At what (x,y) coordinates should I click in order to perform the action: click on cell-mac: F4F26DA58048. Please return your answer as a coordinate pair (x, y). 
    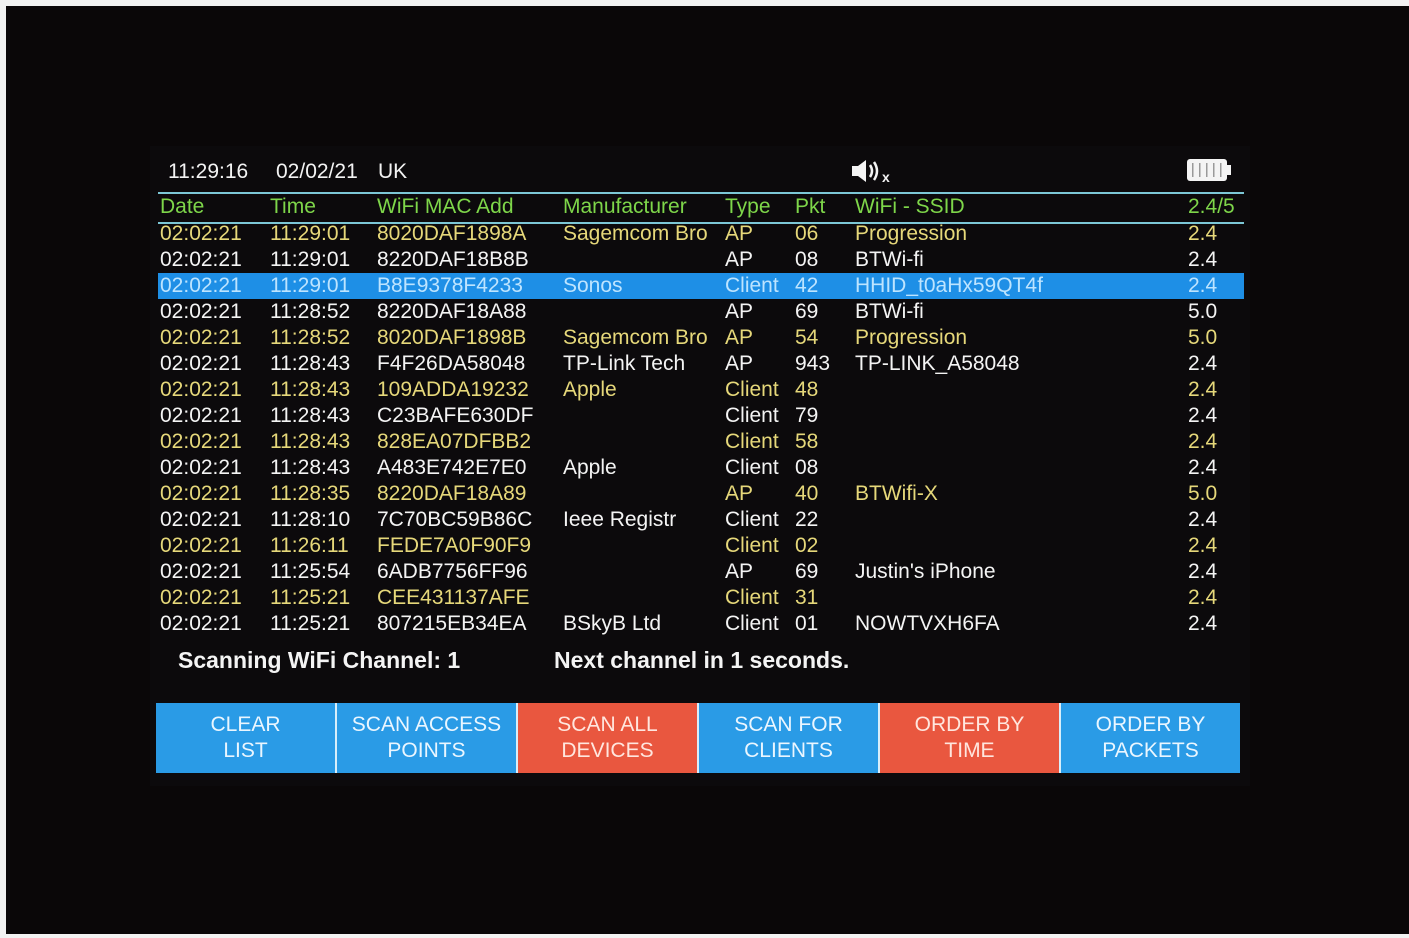
    Looking at the image, I should click on (451, 363).